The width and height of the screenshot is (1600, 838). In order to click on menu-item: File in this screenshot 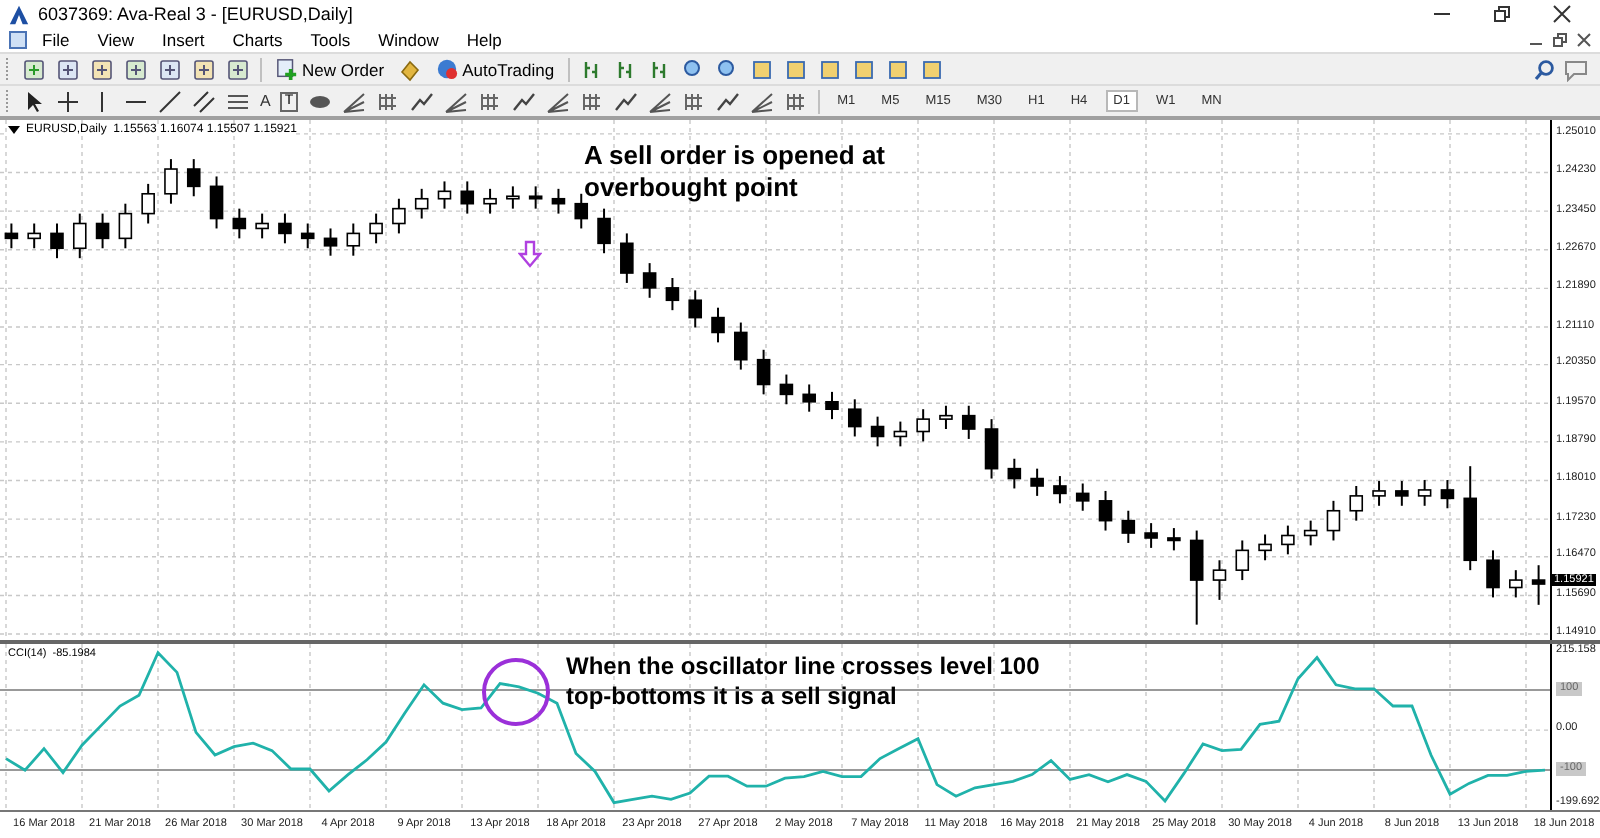, I will do `click(56, 40)`.